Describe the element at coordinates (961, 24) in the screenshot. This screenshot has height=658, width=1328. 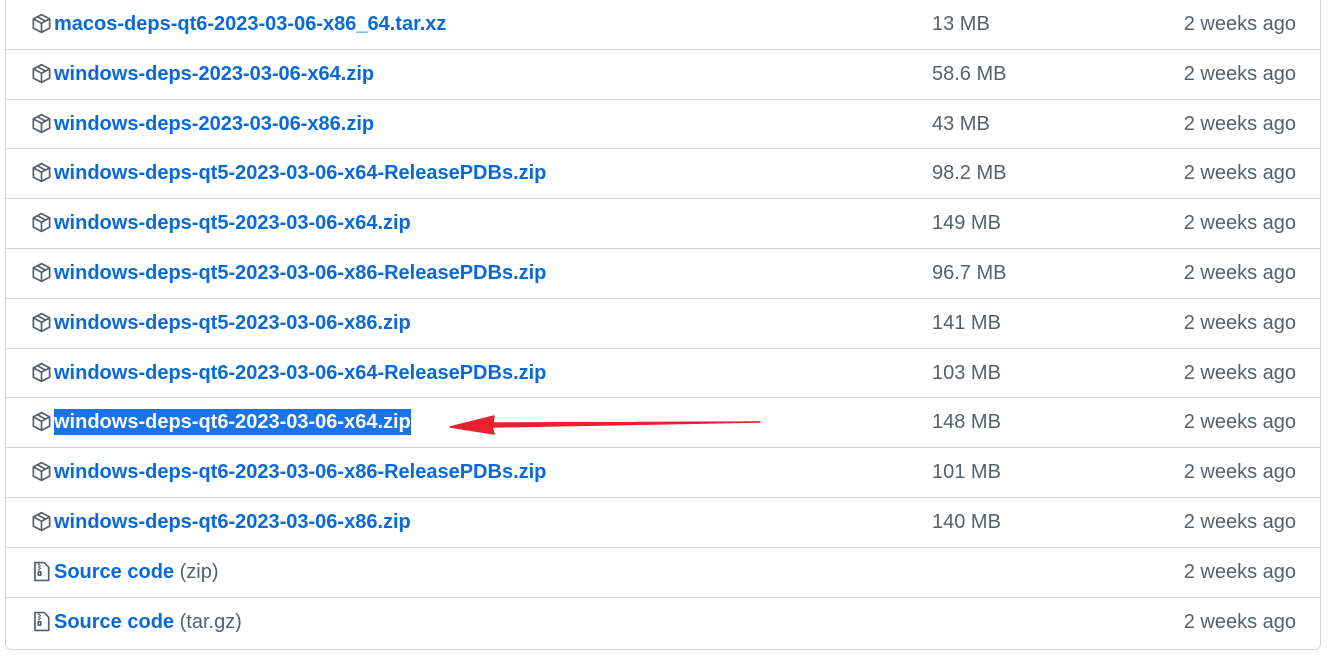
I see `asset-size: 13 MB` at that location.